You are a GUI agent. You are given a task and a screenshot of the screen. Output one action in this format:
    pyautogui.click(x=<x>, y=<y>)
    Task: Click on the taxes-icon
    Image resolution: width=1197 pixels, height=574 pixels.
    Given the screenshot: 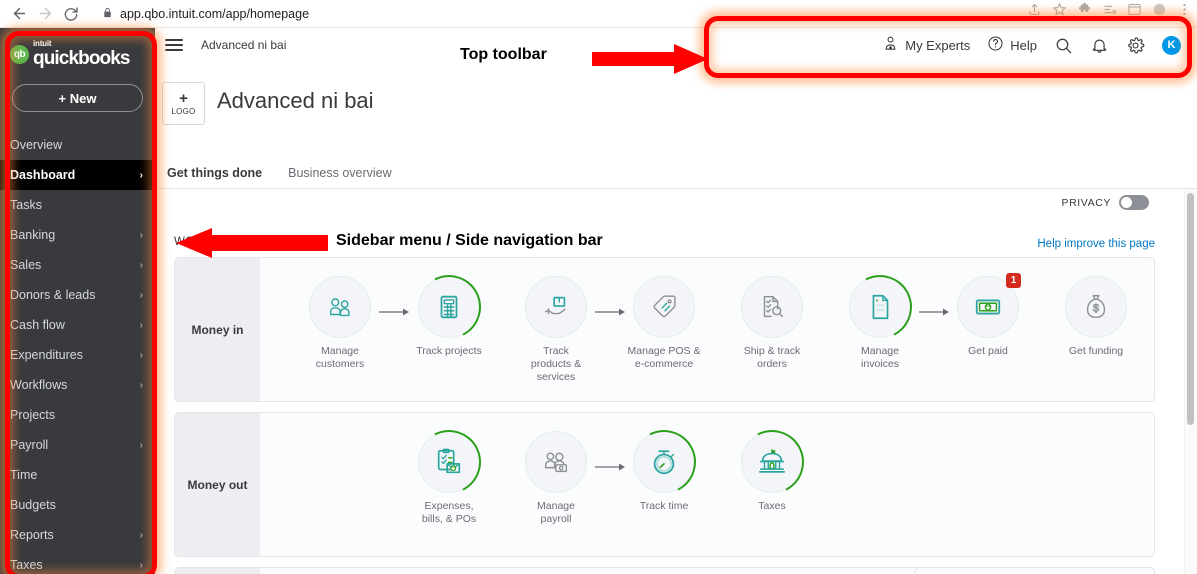 What is the action you would take?
    pyautogui.click(x=772, y=462)
    